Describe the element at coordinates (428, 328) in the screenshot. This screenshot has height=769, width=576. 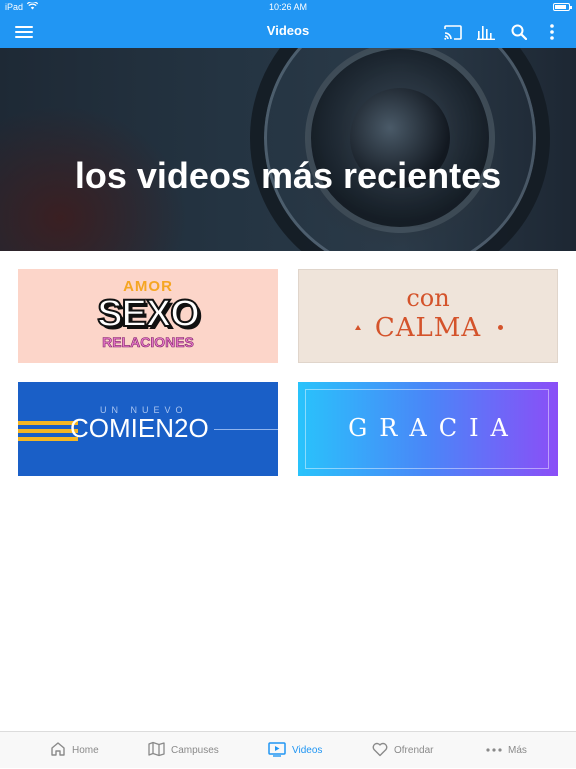
I see `series-card-calma-line2: CALMA` at that location.